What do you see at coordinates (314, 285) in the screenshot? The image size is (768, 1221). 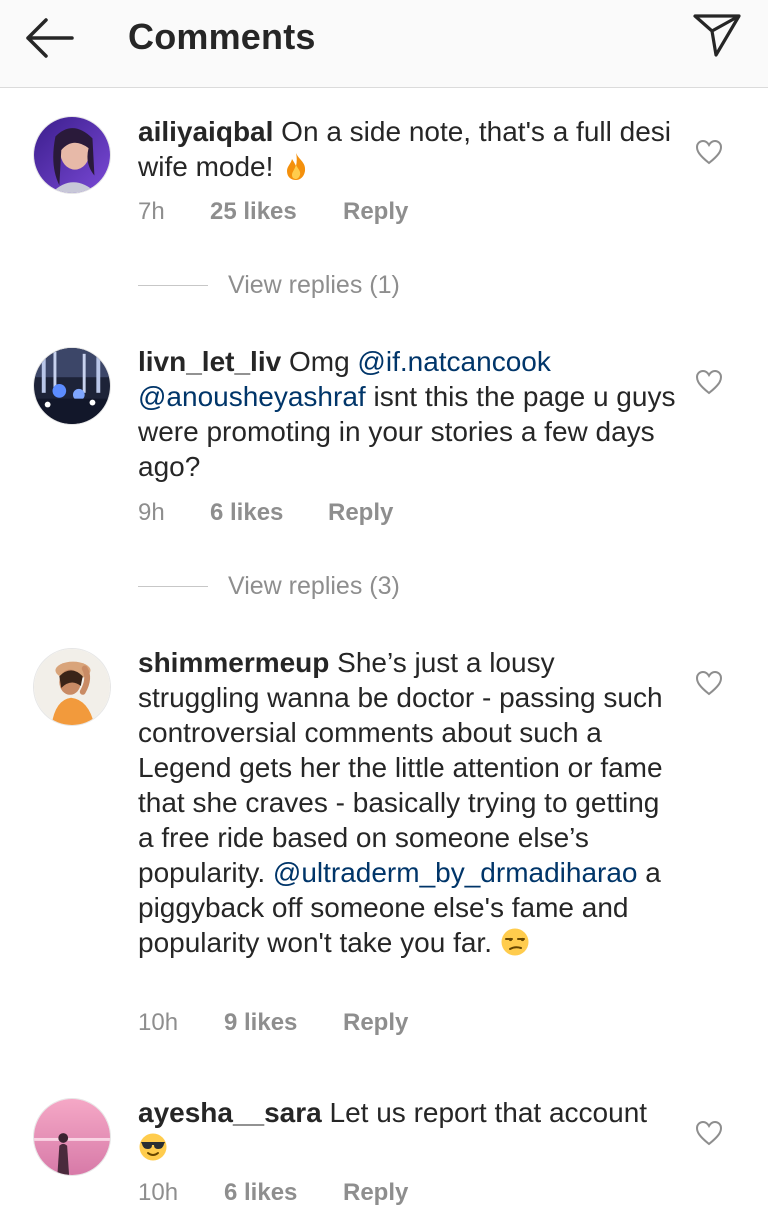 I see `view-replies-label: View replies (1)` at bounding box center [314, 285].